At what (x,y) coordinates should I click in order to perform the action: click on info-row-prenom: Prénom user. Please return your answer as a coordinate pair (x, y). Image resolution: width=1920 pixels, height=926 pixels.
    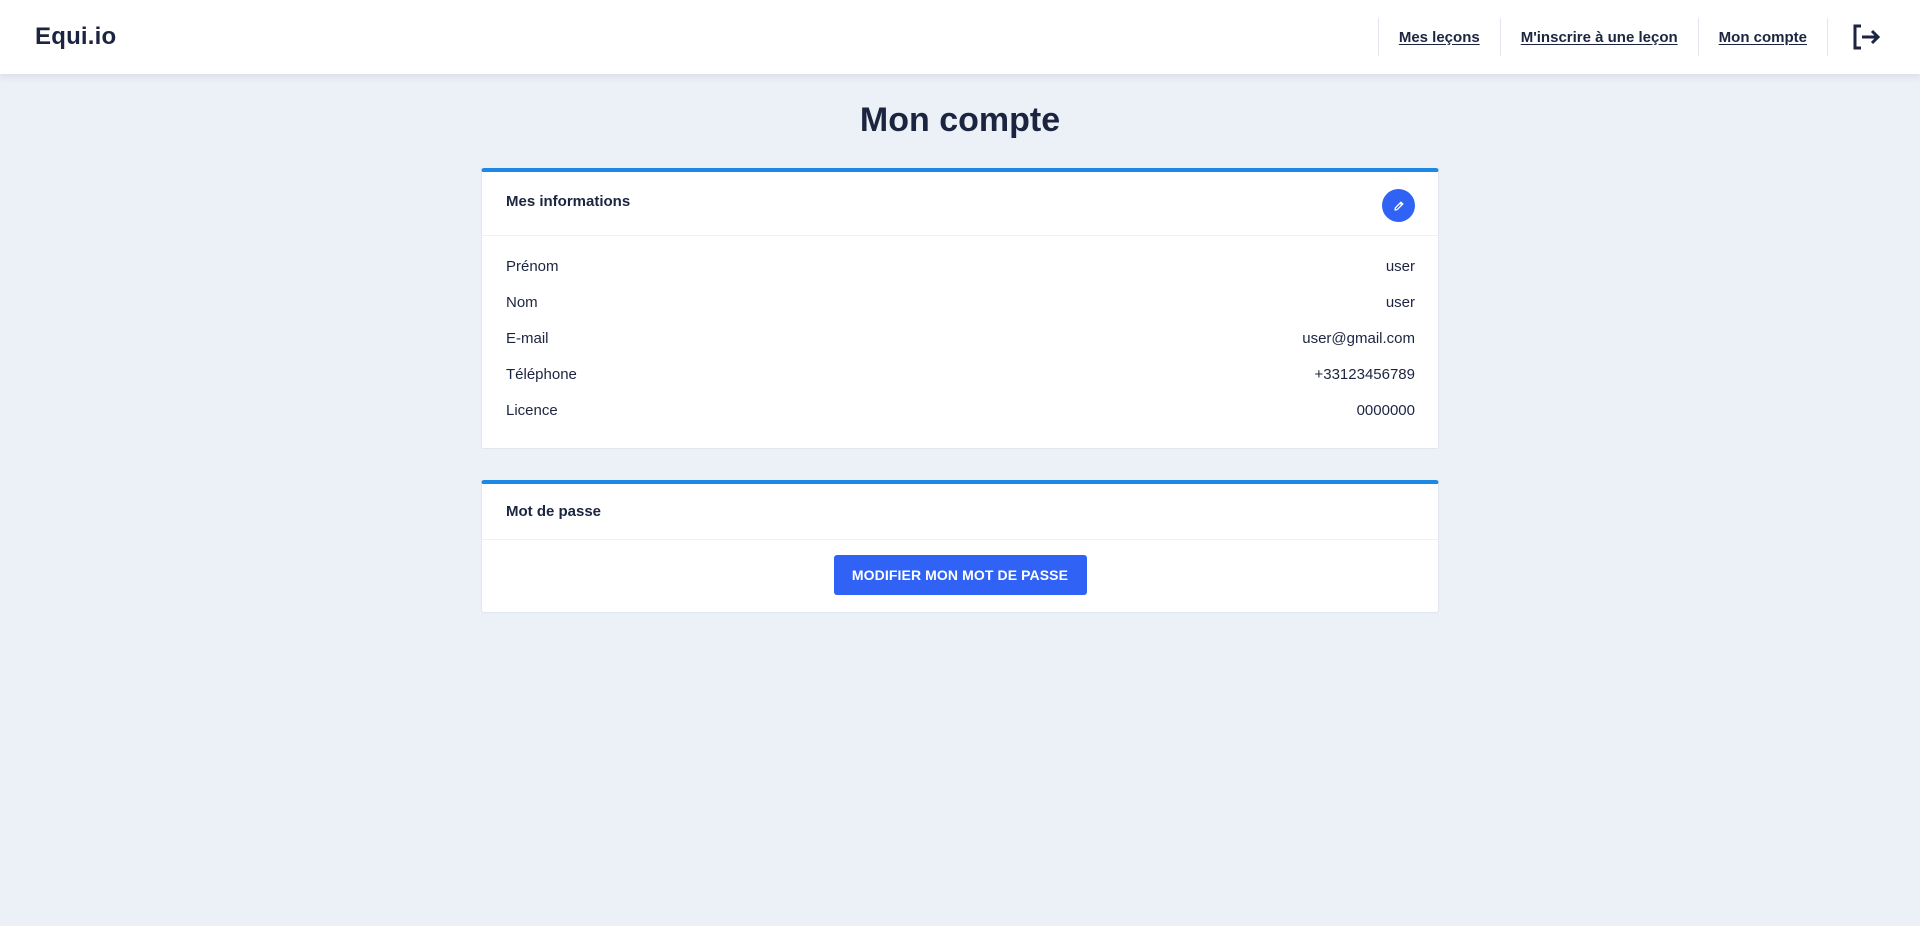
    Looking at the image, I should click on (960, 266).